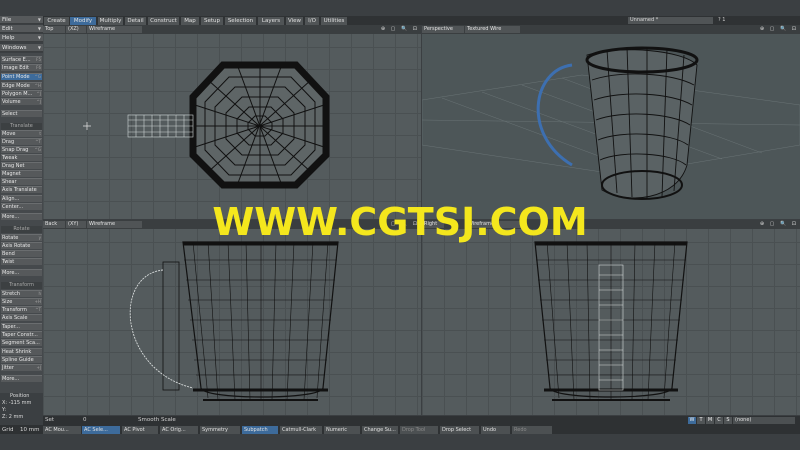  What do you see at coordinates (21, 101) in the screenshot?
I see `tool-button-volume: Volume ^J` at bounding box center [21, 101].